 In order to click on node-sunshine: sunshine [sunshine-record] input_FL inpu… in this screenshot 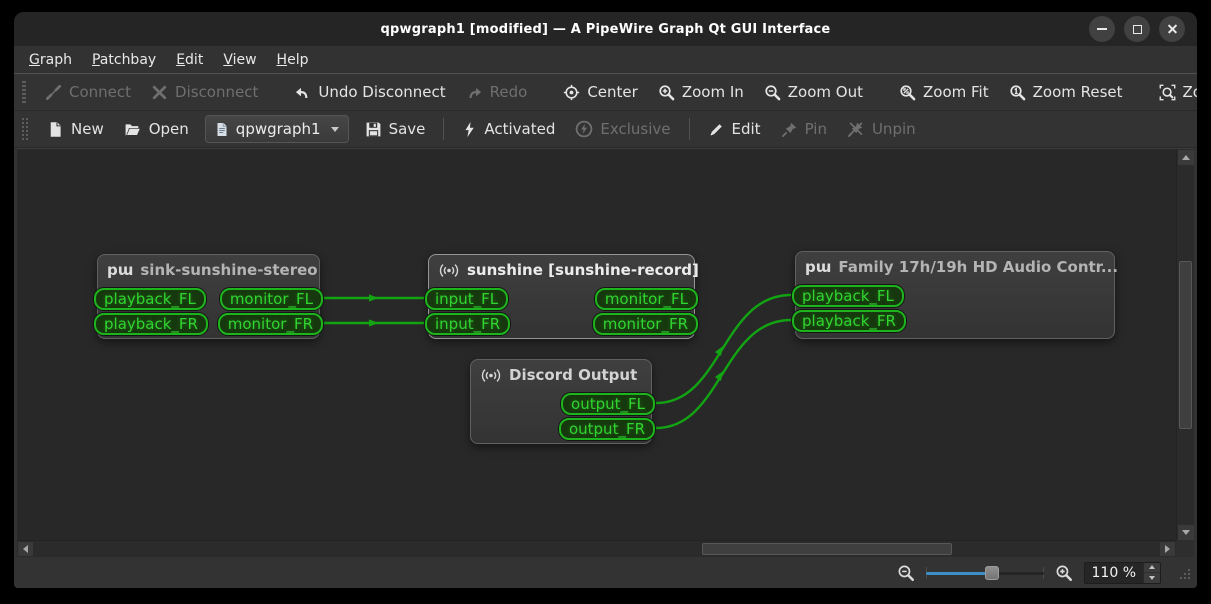, I will do `click(562, 296)`.